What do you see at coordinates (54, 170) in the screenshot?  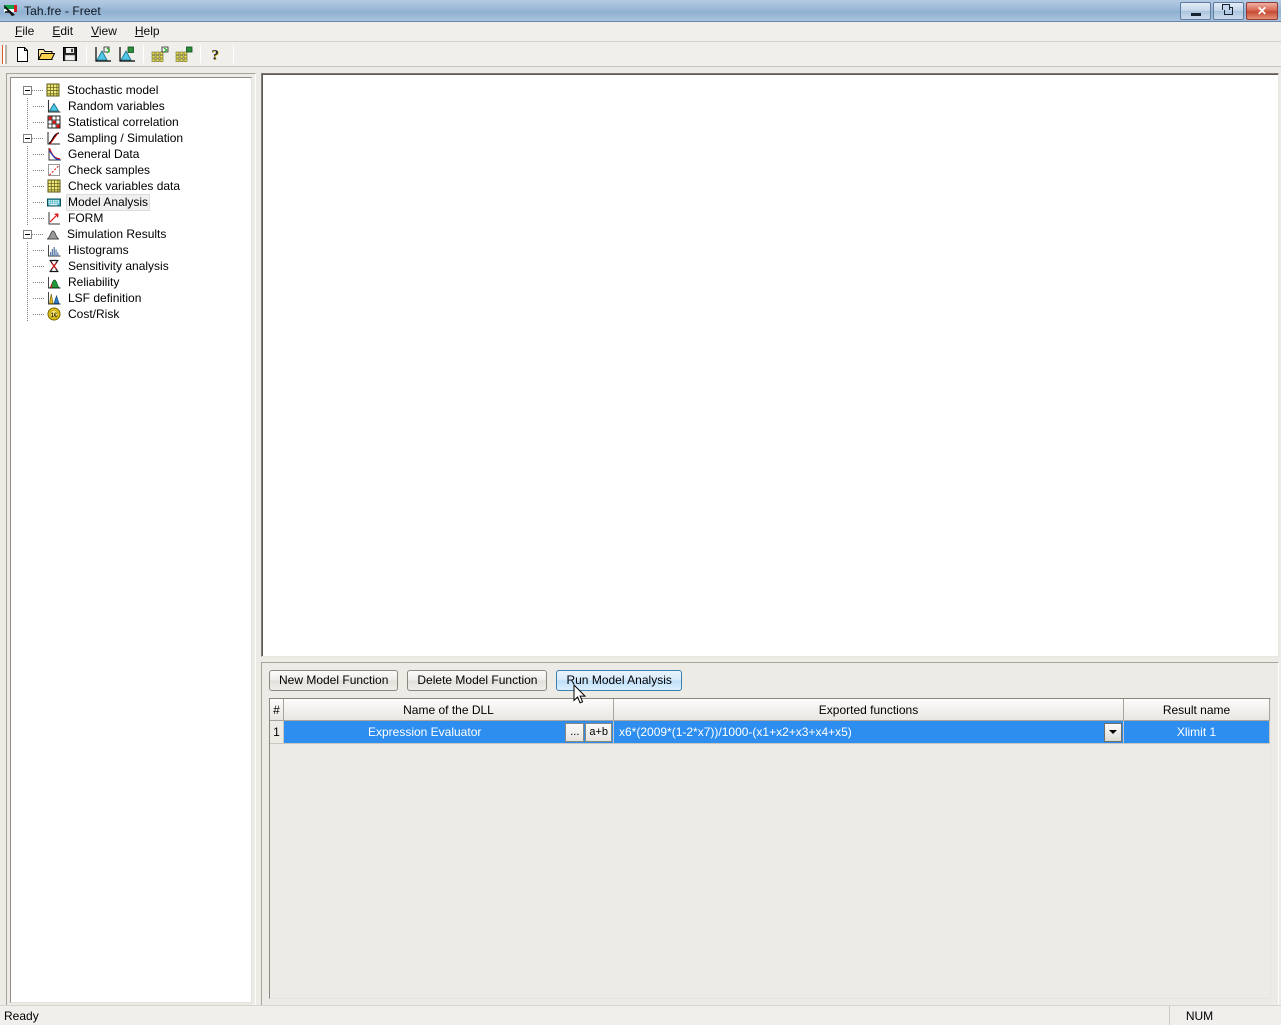 I see `scatter-line-icon` at bounding box center [54, 170].